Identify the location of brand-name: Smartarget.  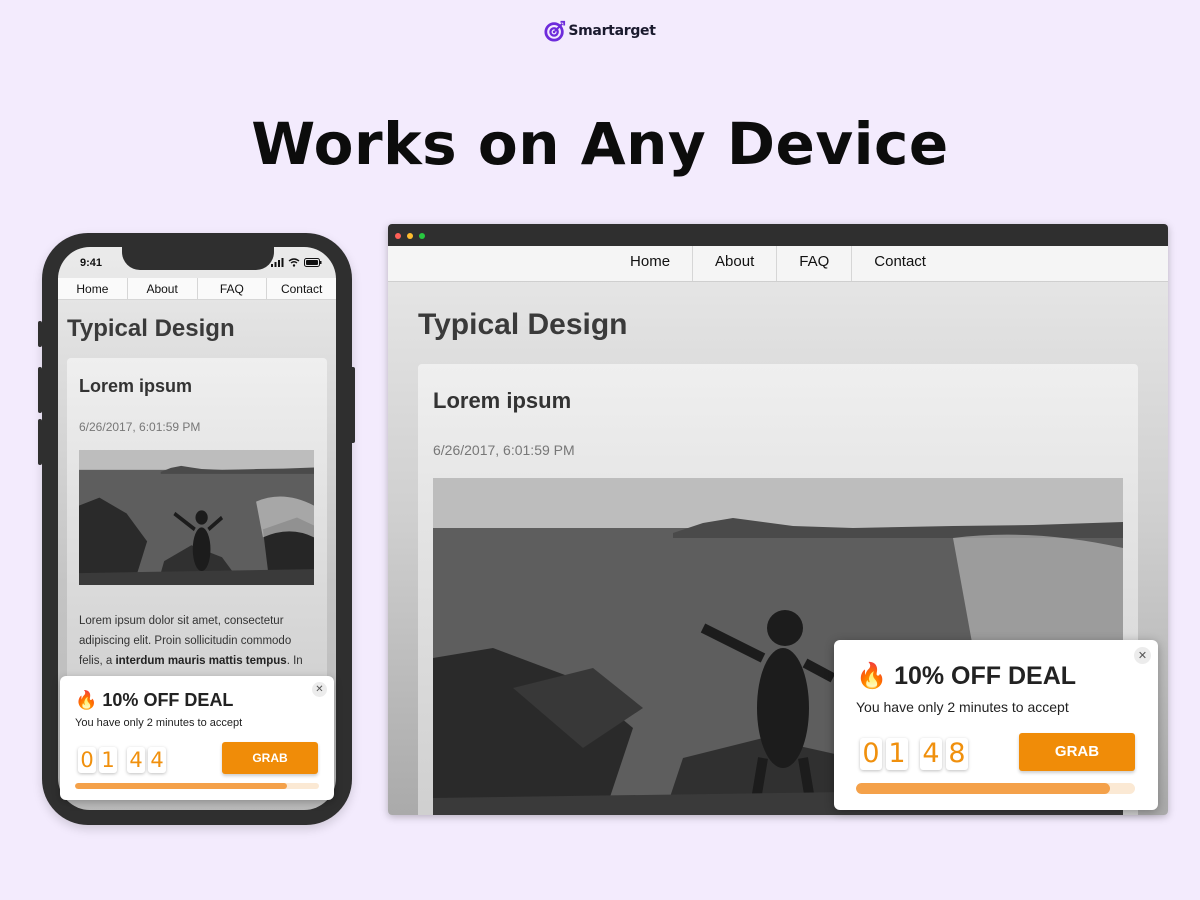
(612, 31).